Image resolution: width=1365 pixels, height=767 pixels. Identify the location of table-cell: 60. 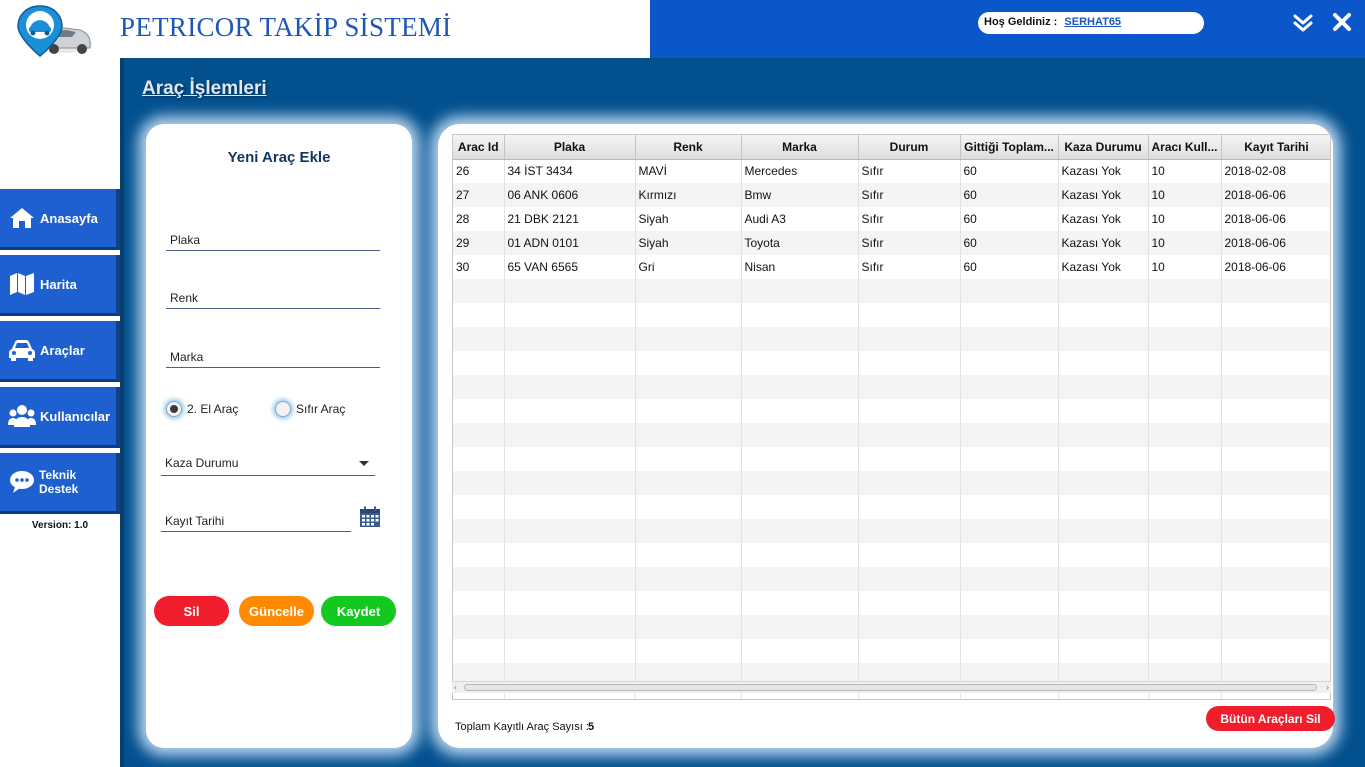
(1009, 219).